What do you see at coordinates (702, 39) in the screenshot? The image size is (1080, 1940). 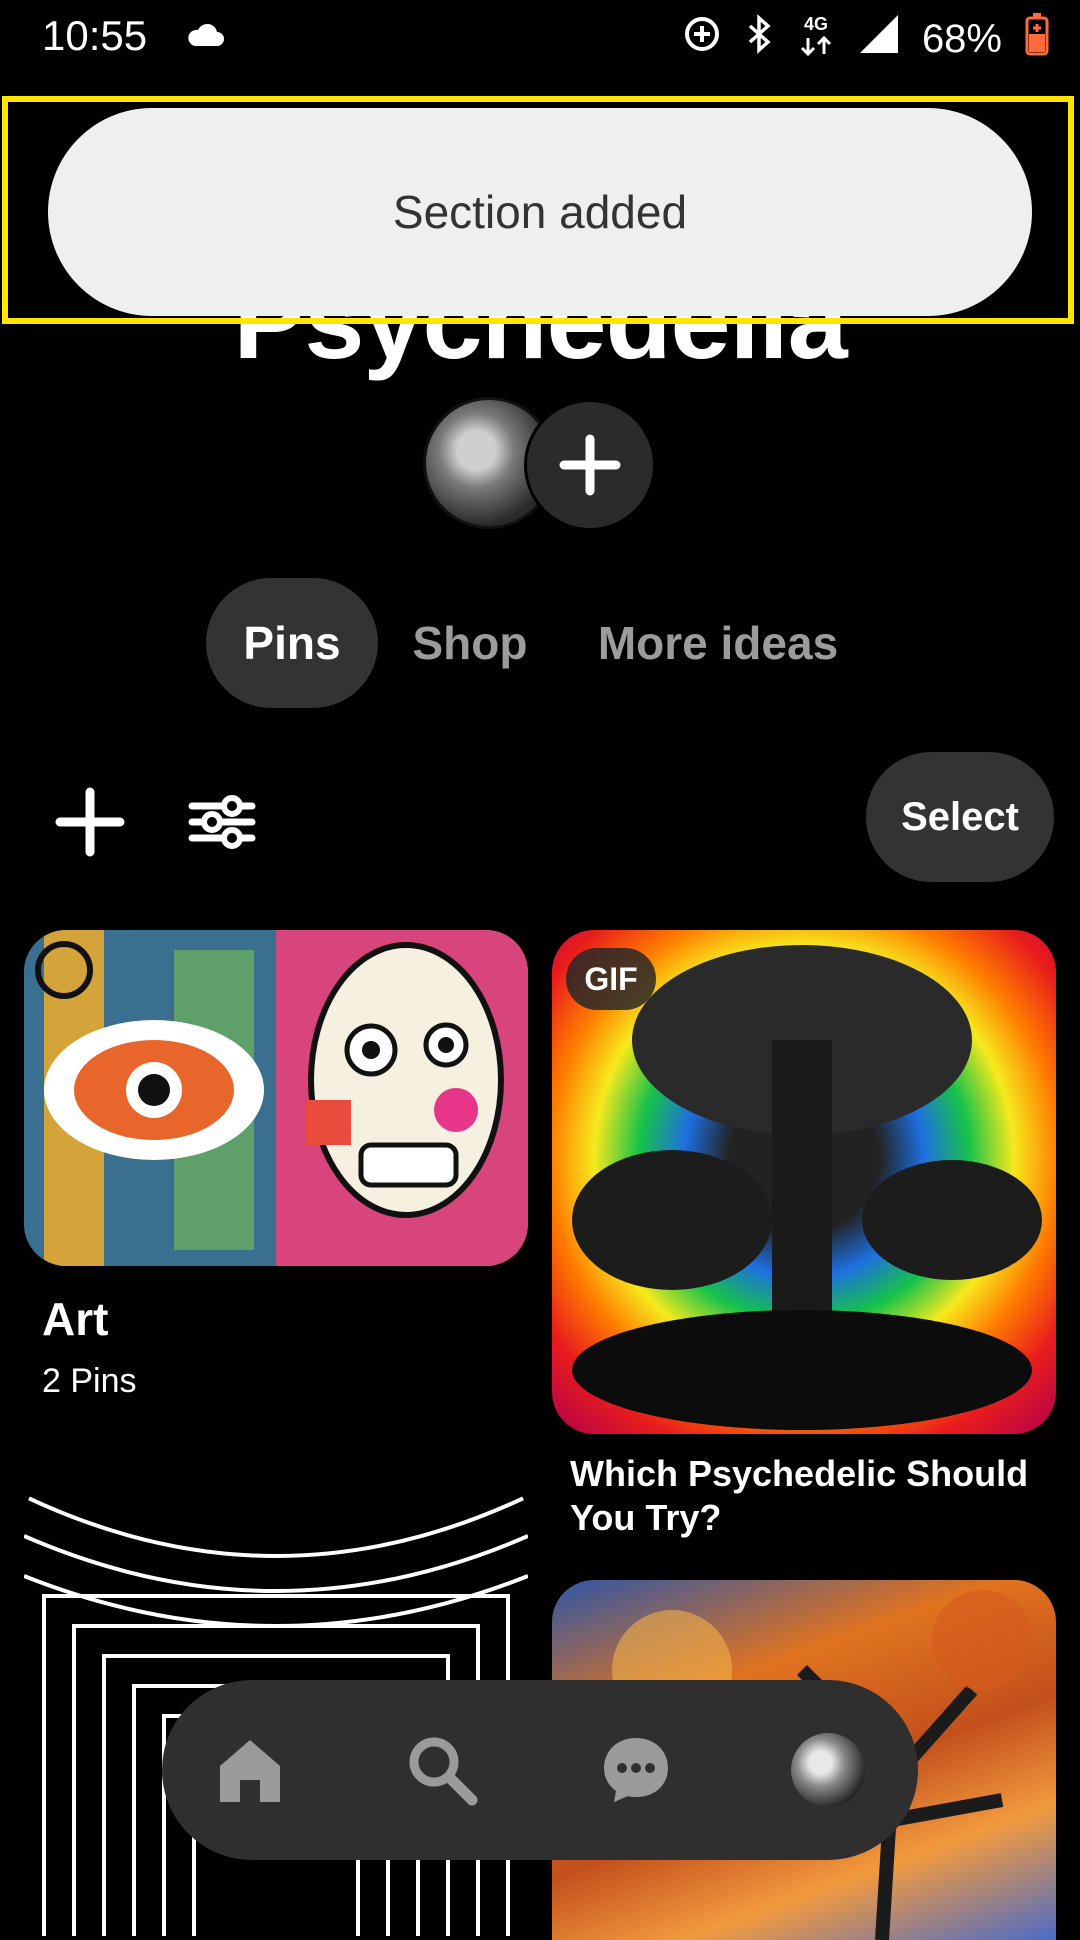 I see `data-saver-icon` at bounding box center [702, 39].